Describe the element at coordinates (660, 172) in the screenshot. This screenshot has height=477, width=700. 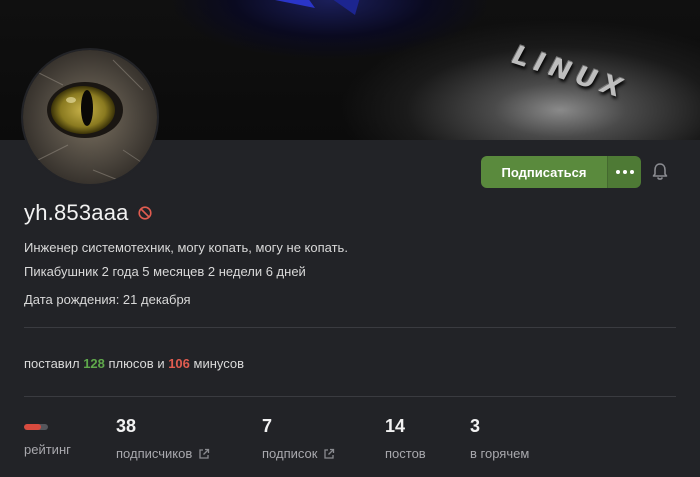
I see `bell-icon` at that location.